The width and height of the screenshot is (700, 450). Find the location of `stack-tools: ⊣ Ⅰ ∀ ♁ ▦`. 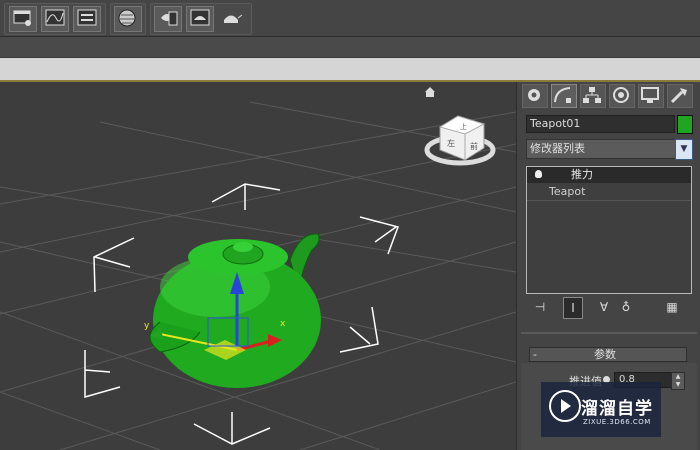

stack-tools: ⊣ Ⅰ ∀ ♁ ▦ is located at coordinates (611, 308).